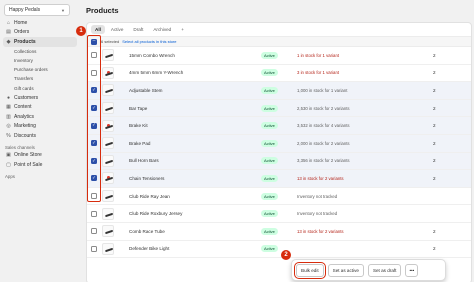  Describe the element at coordinates (40, 78) in the screenshot. I see `sidebar-subitem-transfers: Transfers` at that location.